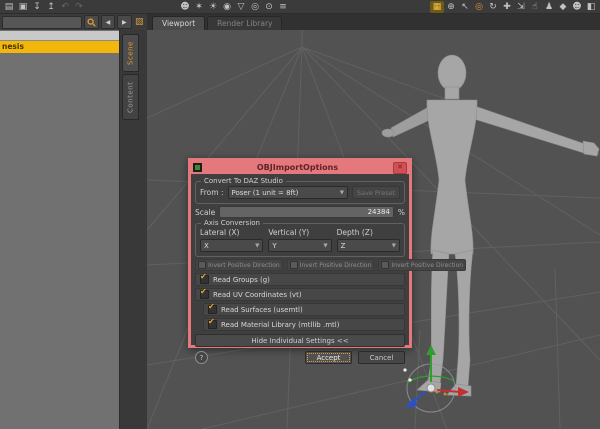  What do you see at coordinates (206, 245) in the screenshot?
I see `lateral-value: X` at bounding box center [206, 245].